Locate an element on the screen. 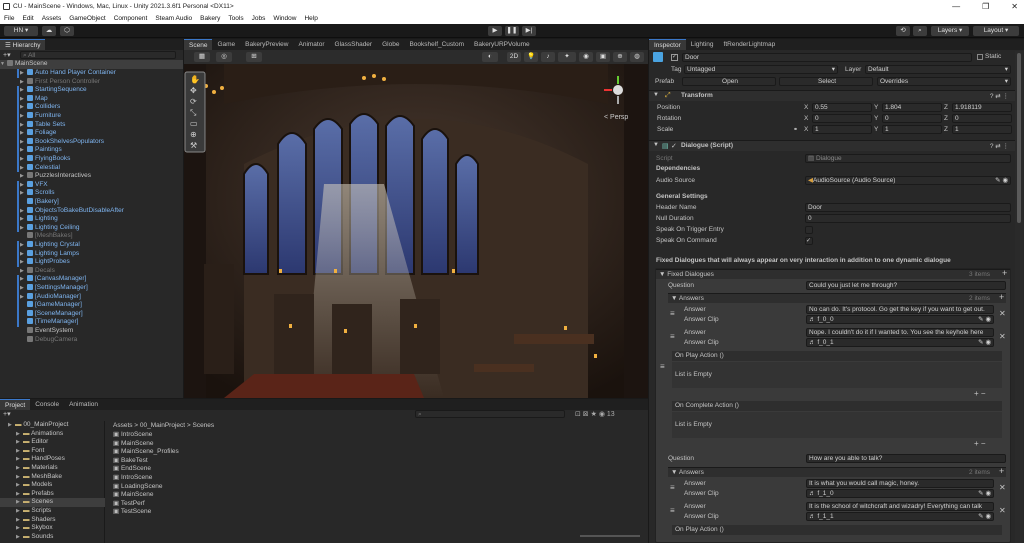 Image resolution: width=1024 pixels, height=543 pixels. remove-answer-1-icon: ✕ is located at coordinates (1002, 313).